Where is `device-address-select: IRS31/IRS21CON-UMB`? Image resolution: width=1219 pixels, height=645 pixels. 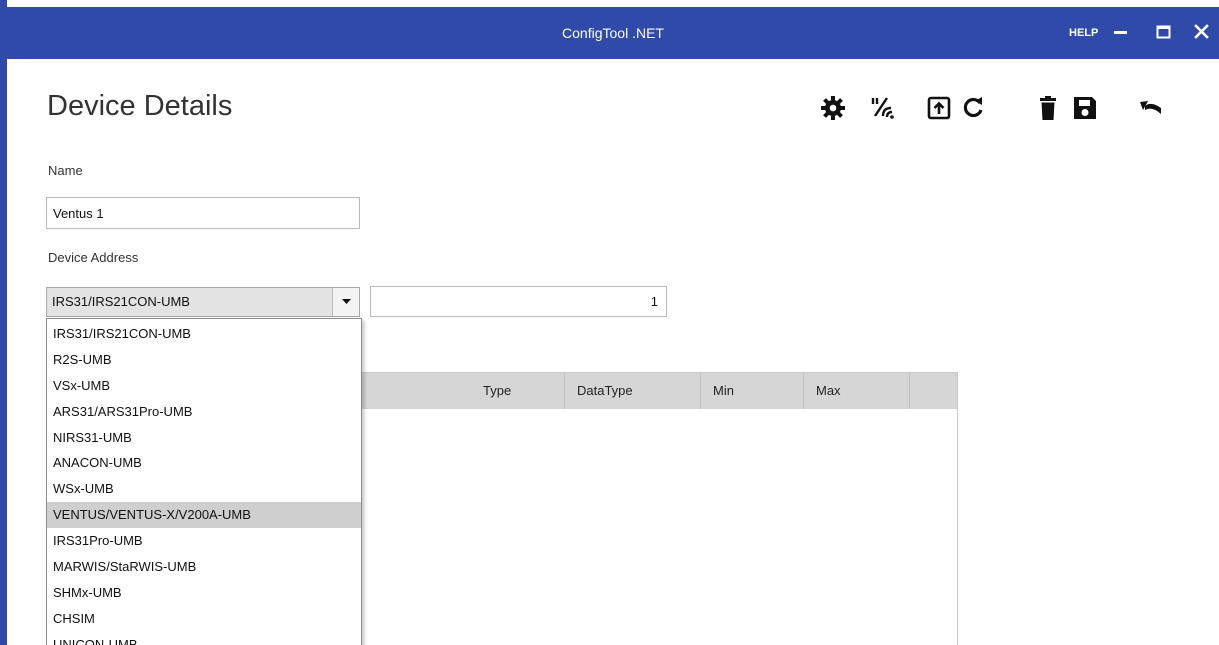
device-address-select: IRS31/IRS21CON-UMB is located at coordinates (203, 302).